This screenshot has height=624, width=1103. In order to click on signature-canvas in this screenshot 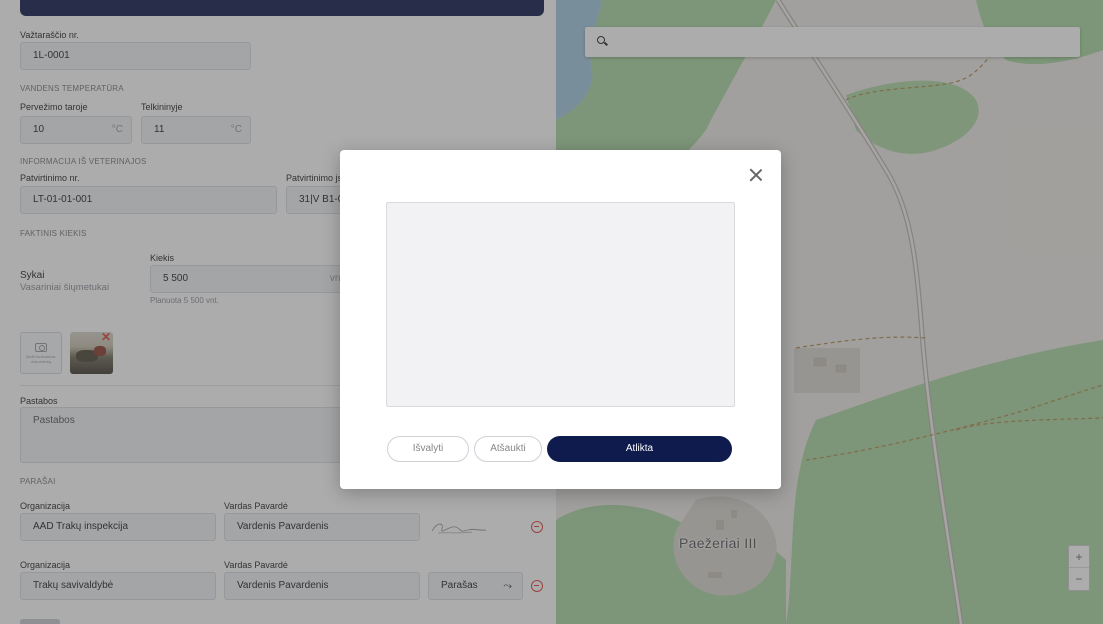, I will do `click(560, 304)`.